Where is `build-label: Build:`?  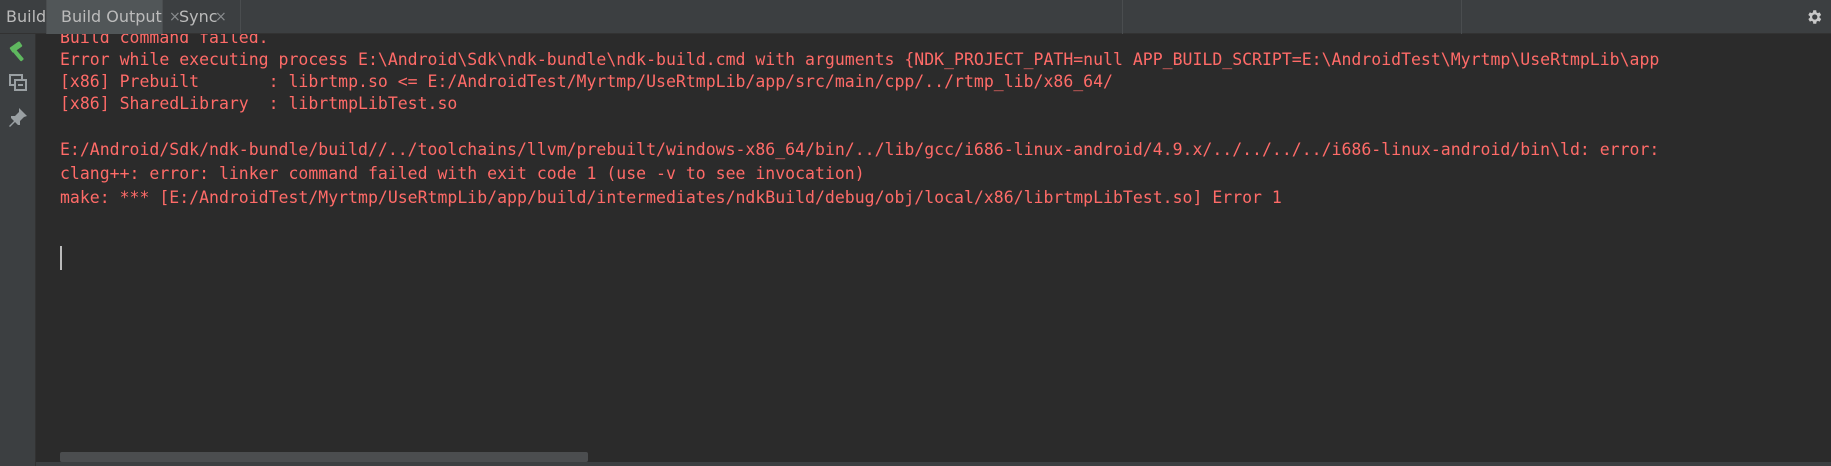
build-label: Build: is located at coordinates (29, 16).